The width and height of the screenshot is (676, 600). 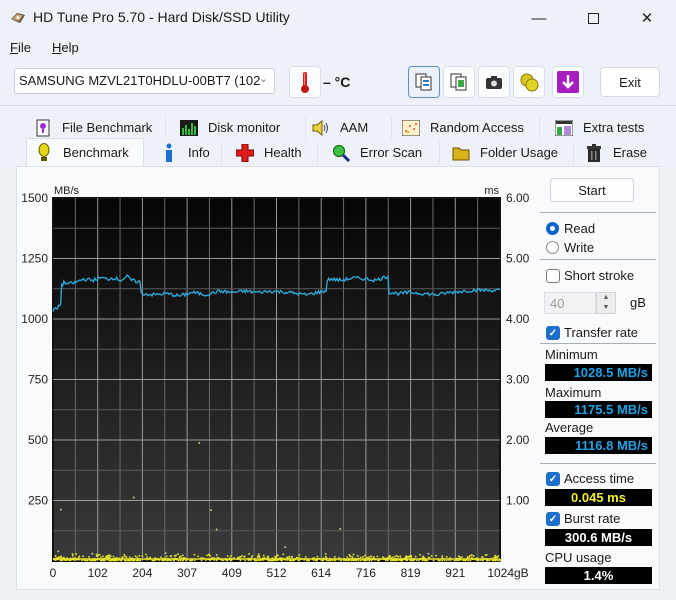 I want to click on y-tick-label: 1000, so click(x=34, y=319).